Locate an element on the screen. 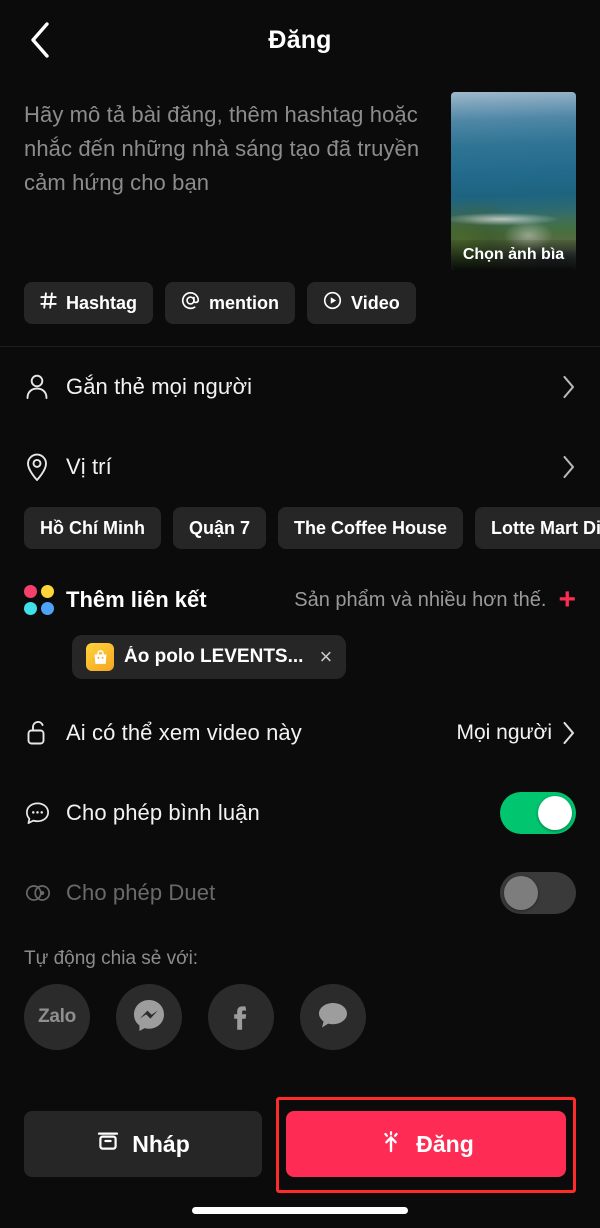  post-button-label: Đăng is located at coordinates (445, 1143).